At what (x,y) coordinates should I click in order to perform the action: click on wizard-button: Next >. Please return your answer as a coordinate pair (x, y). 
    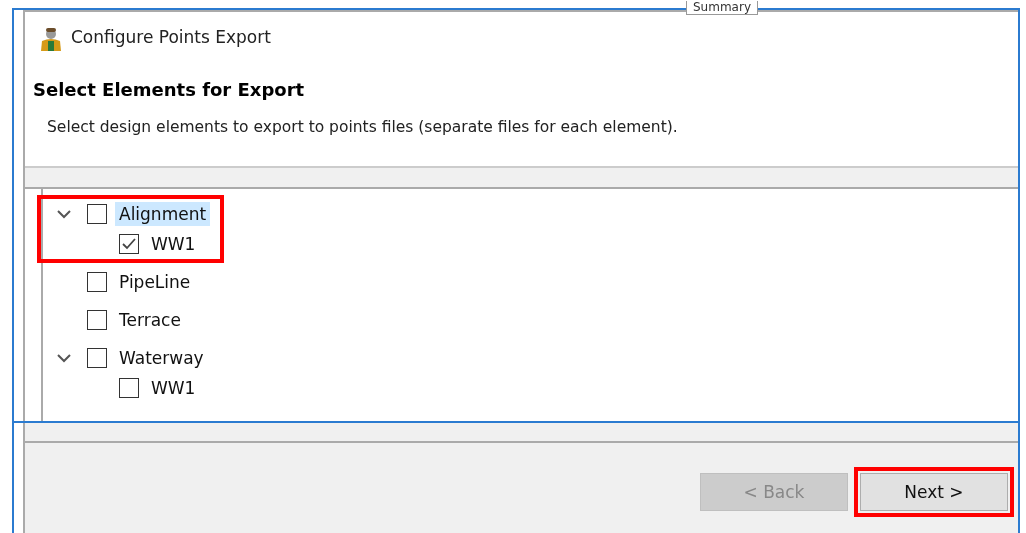
    Looking at the image, I should click on (934, 492).